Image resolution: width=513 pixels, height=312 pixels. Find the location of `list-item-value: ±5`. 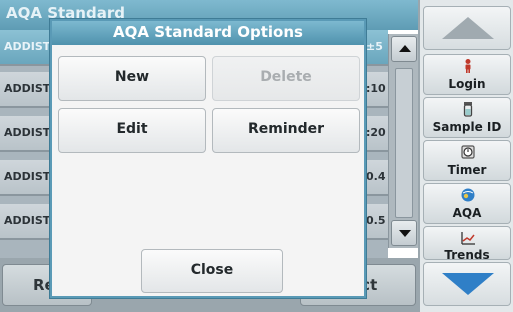

list-item-value: ±5 is located at coordinates (374, 46).